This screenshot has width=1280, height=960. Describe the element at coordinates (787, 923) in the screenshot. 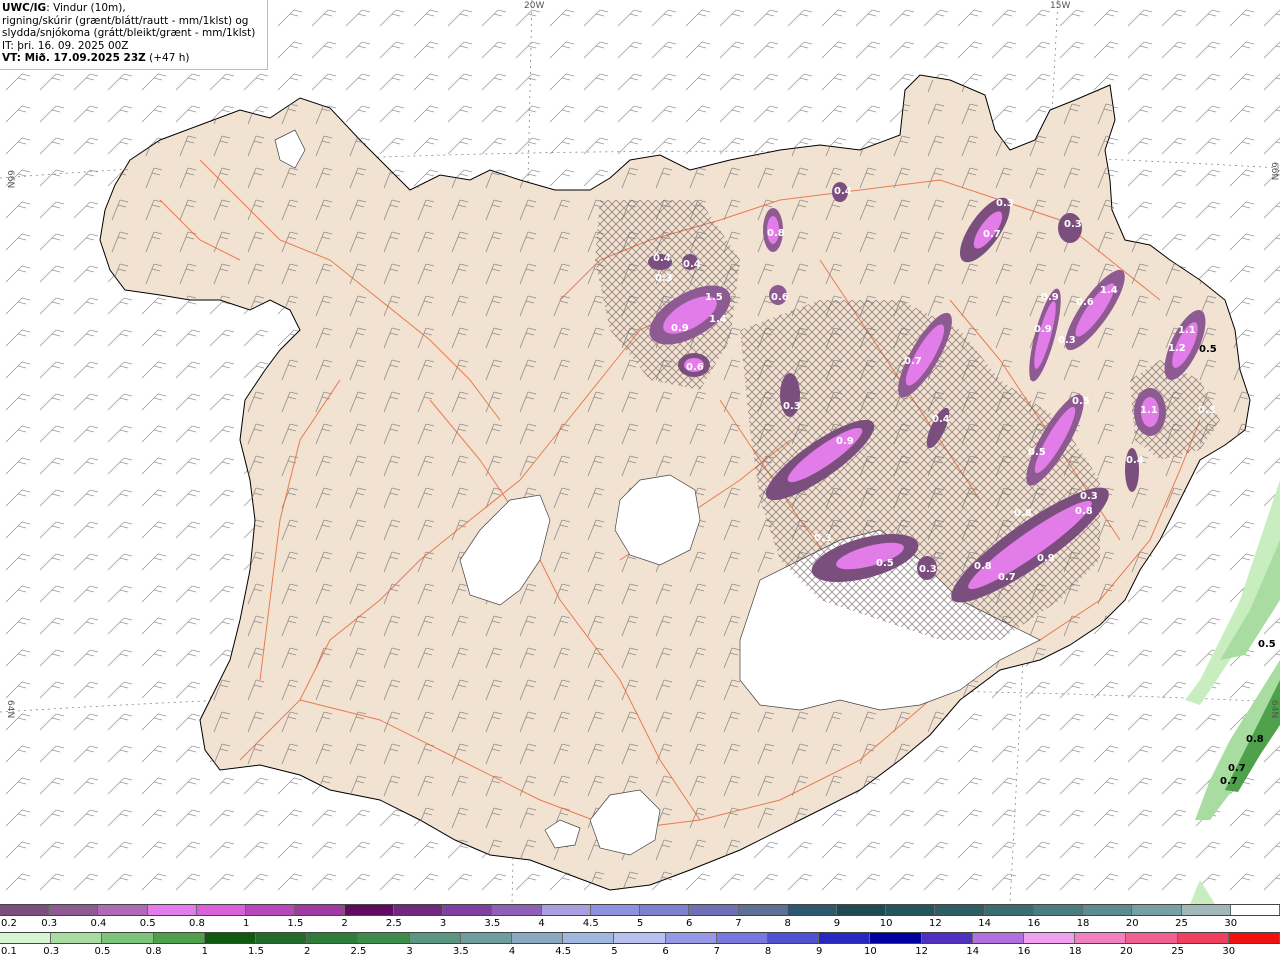

I see `snow-scale-tick-label: 8` at that location.